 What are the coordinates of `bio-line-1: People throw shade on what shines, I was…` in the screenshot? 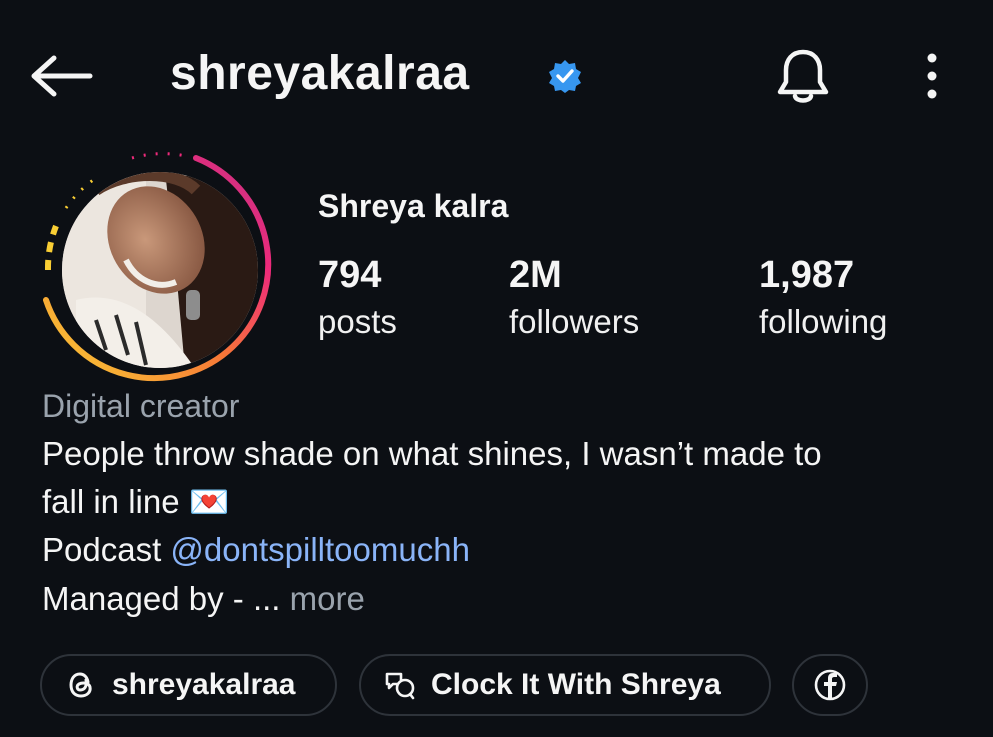 It's located at (432, 453).